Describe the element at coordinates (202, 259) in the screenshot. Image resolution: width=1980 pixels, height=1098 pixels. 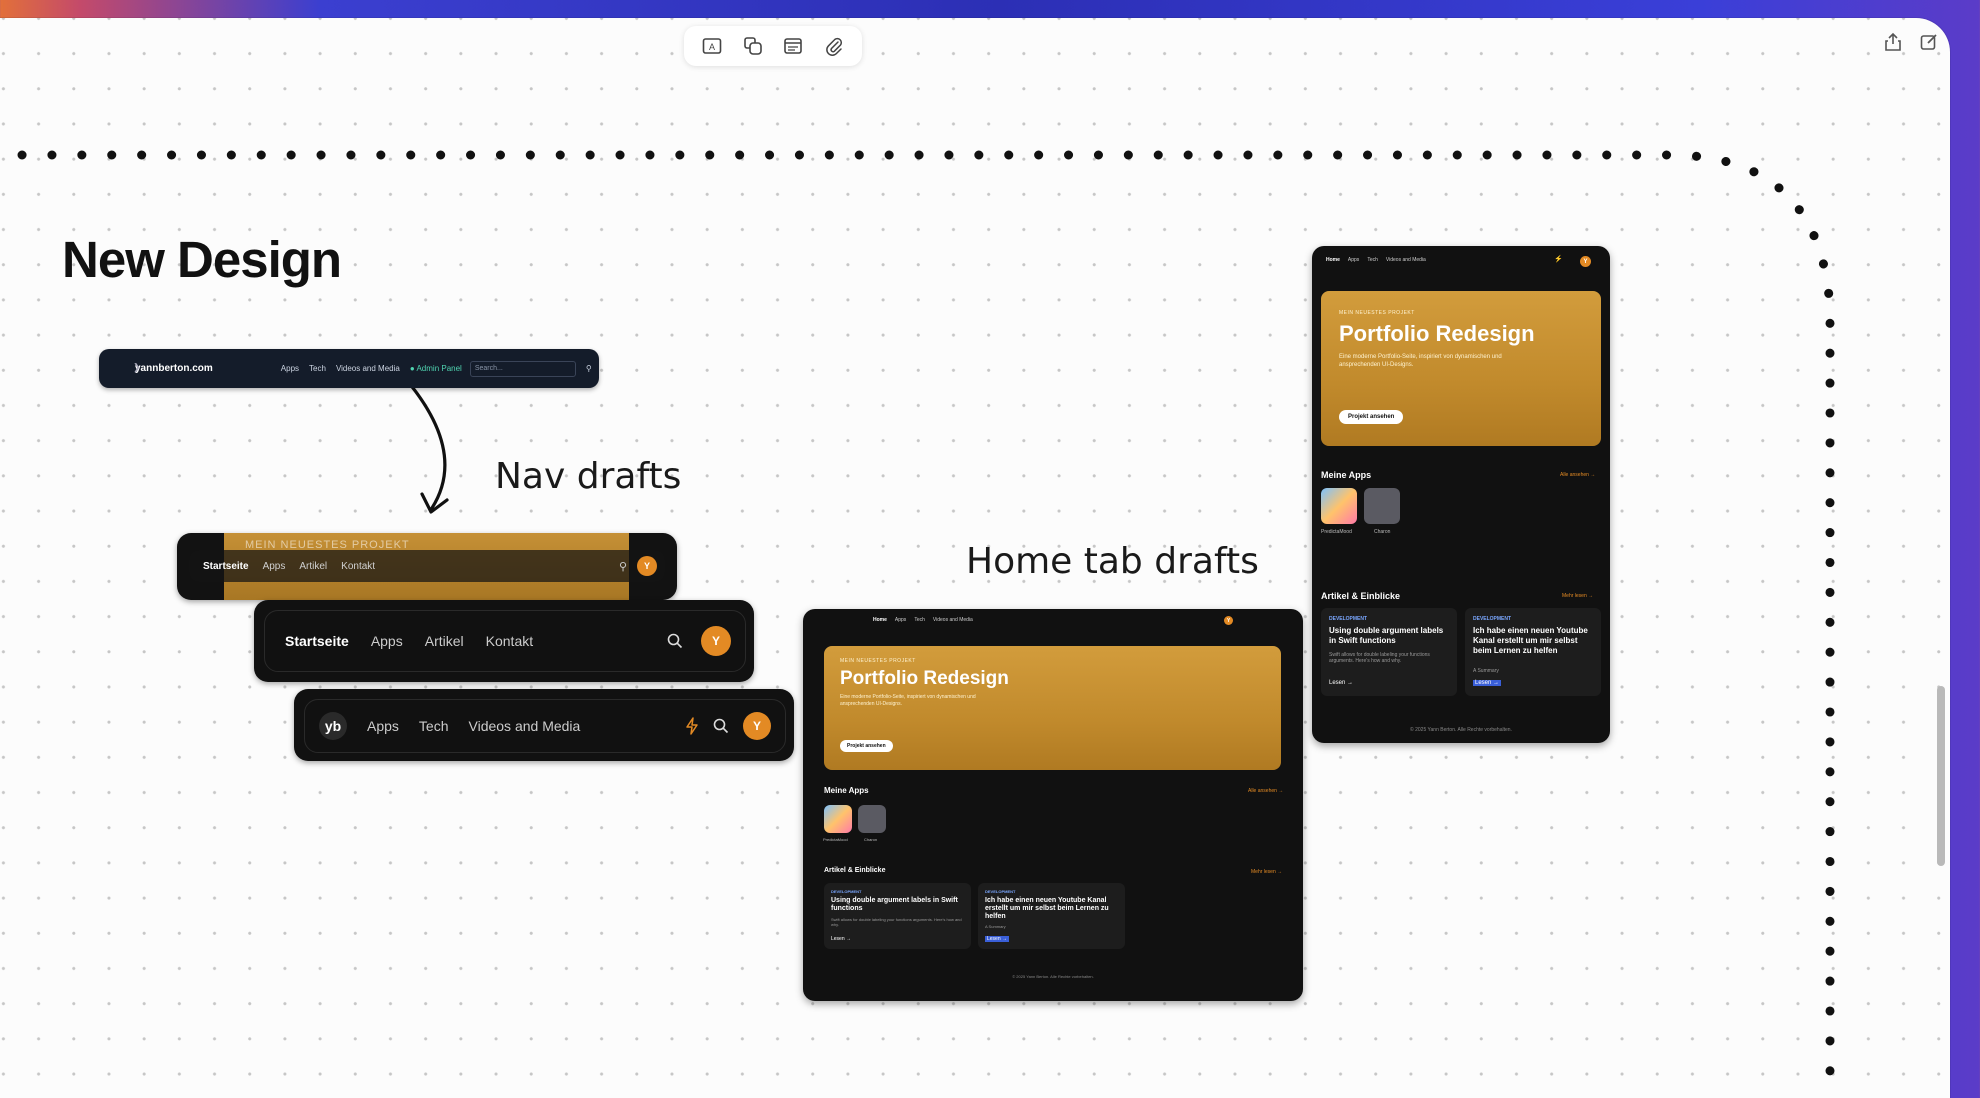
I see `page-title: New Design` at that location.